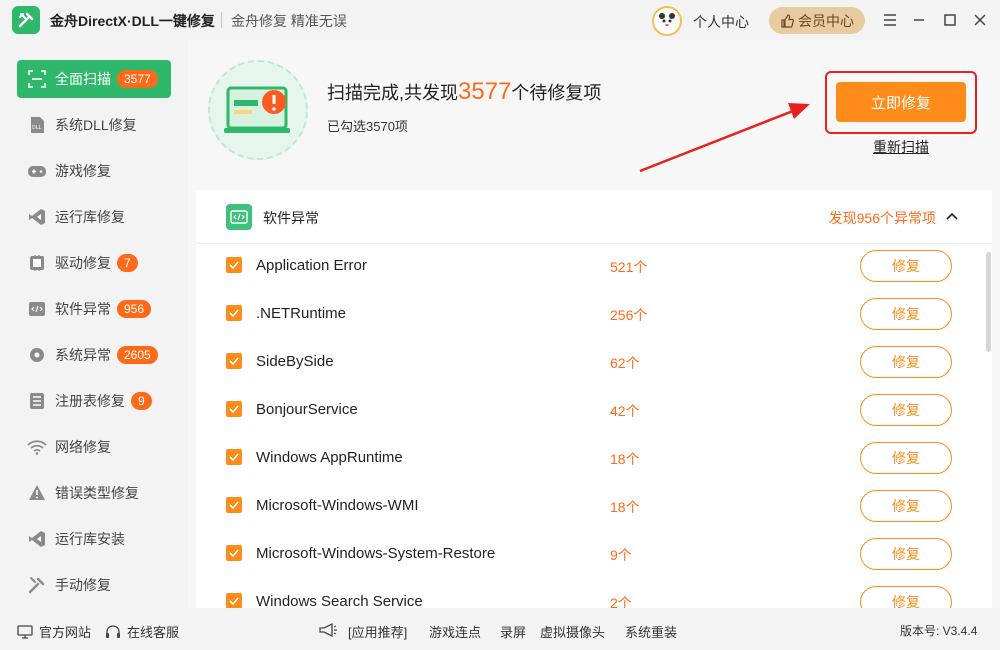 This screenshot has height=650, width=1000. What do you see at coordinates (572, 631) in the screenshot?
I see `footer-link-virtual-camera: 虚拟摄像头` at bounding box center [572, 631].